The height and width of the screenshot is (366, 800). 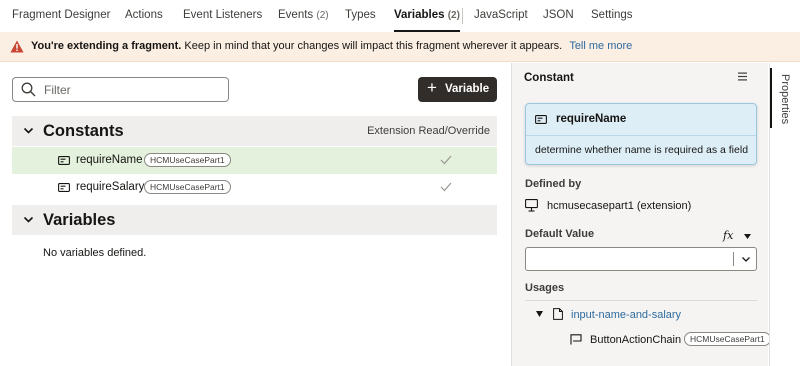 I want to click on usage-page-link: input-name-and-salary, so click(x=626, y=315).